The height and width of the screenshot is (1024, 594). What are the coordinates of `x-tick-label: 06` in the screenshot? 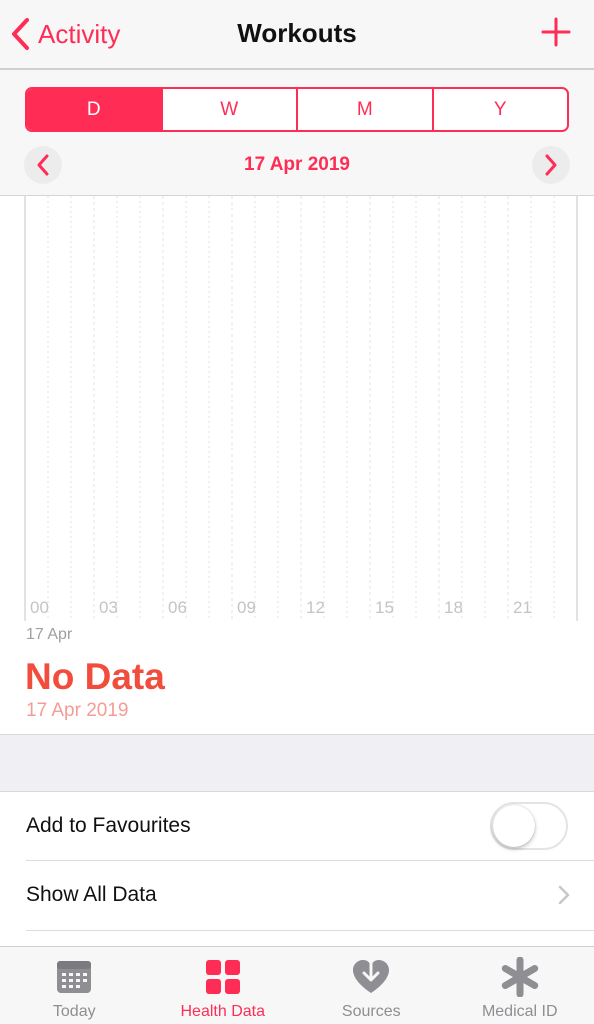 It's located at (177, 607).